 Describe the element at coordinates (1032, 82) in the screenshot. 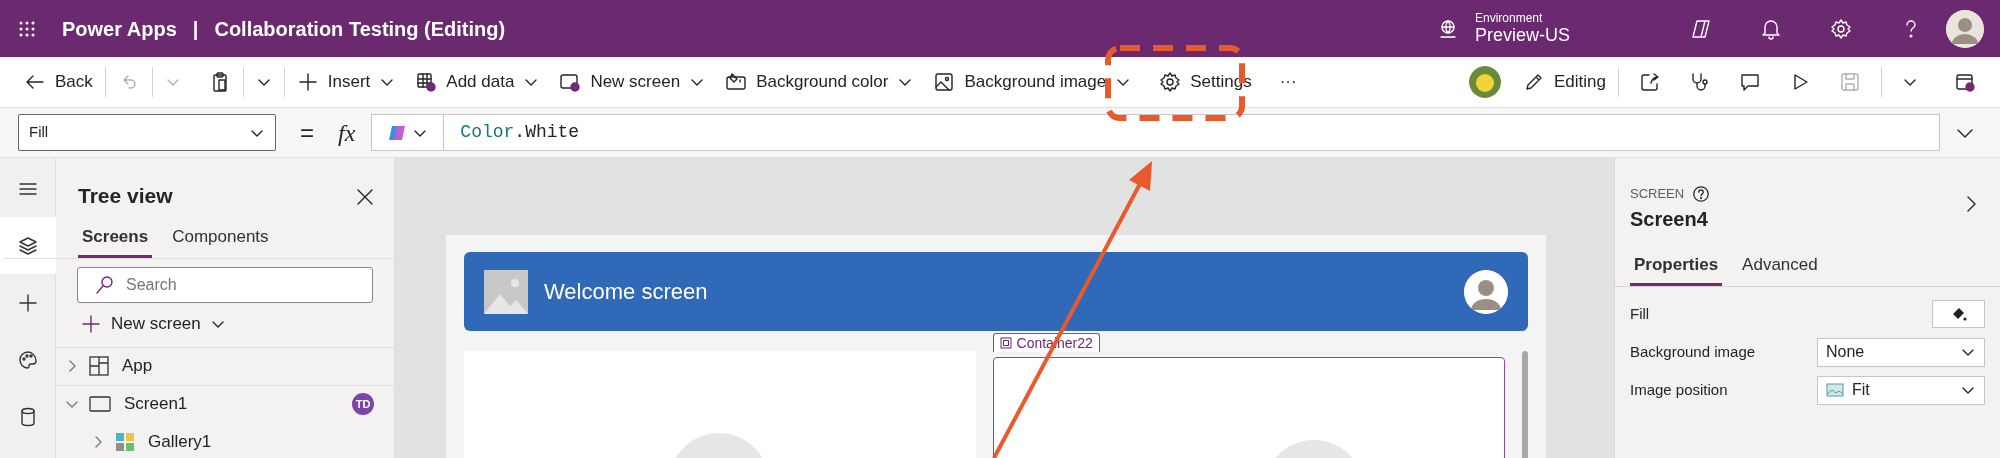

I see `background-image-button: Background image` at that location.